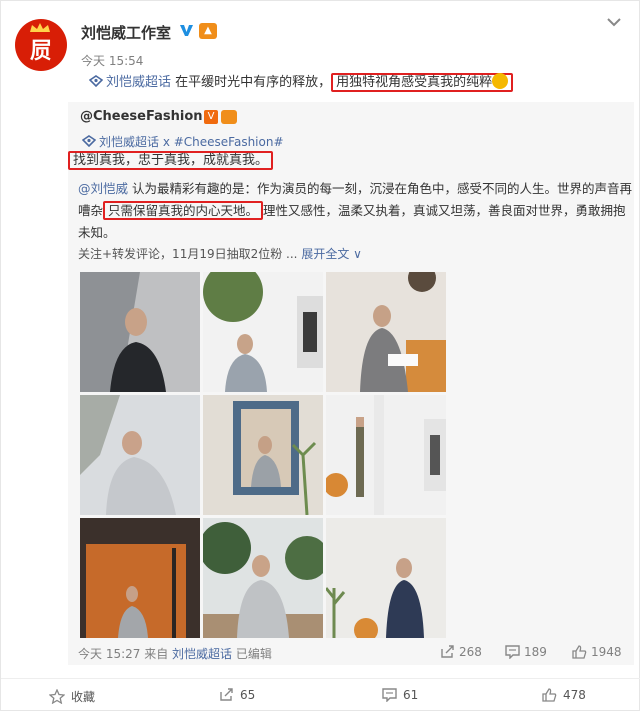 The width and height of the screenshot is (640, 711). Describe the element at coordinates (229, 117) in the screenshot. I see `member-badge-icon` at that location.